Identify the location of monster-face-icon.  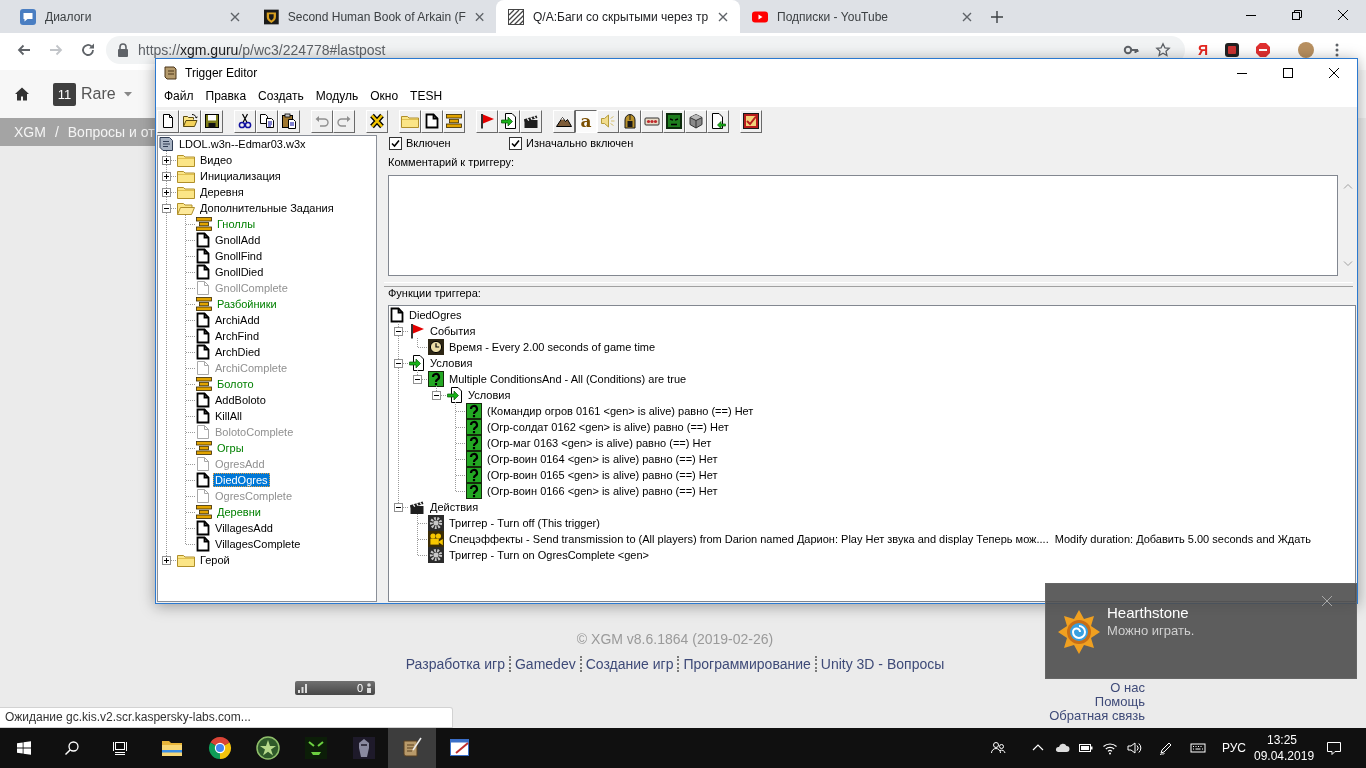
(316, 748).